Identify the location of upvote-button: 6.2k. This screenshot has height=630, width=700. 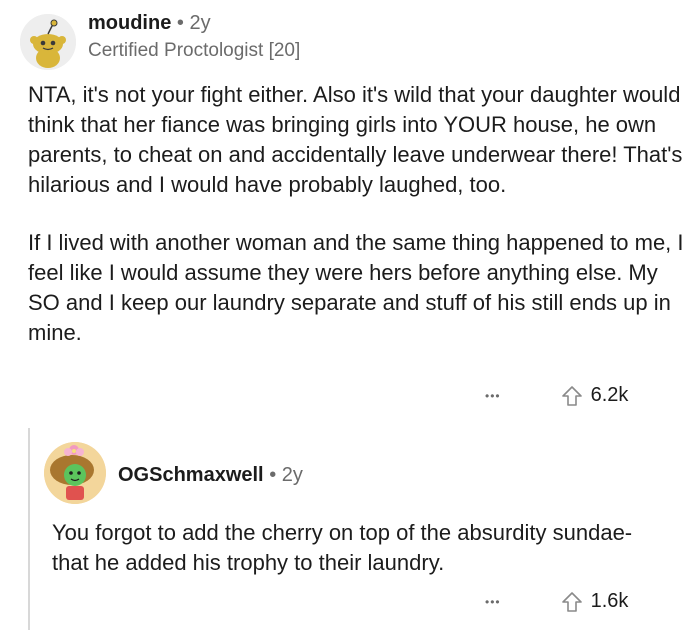
(595, 395).